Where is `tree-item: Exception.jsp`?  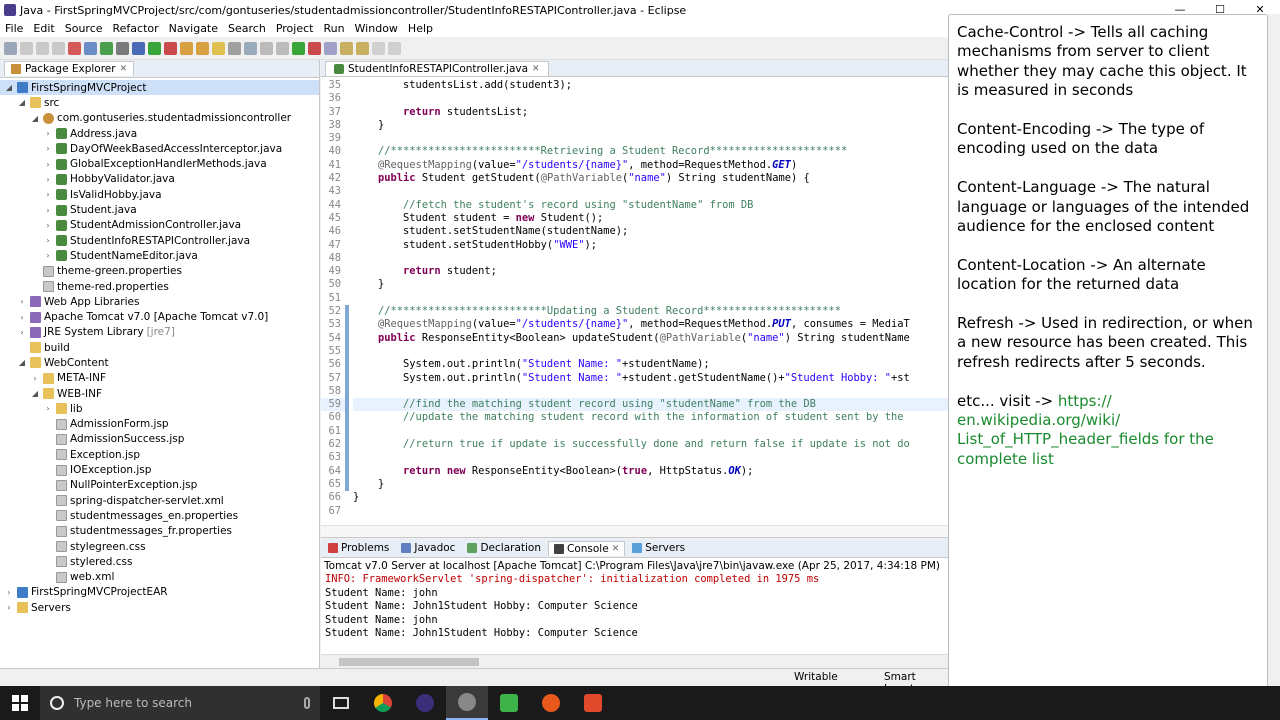 tree-item: Exception.jsp is located at coordinates (159, 454).